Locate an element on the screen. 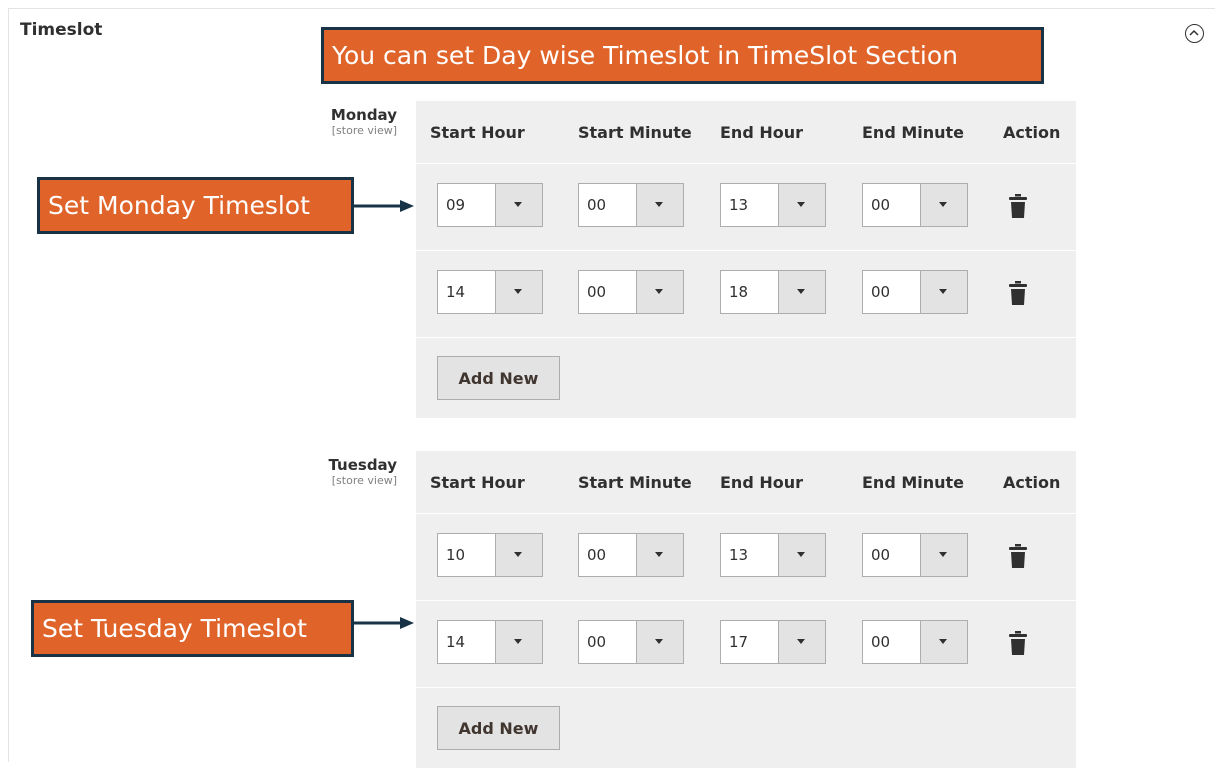 The width and height of the screenshot is (1215, 768). day-label-tuesday: Tuesday [store view] is located at coordinates (362, 472).